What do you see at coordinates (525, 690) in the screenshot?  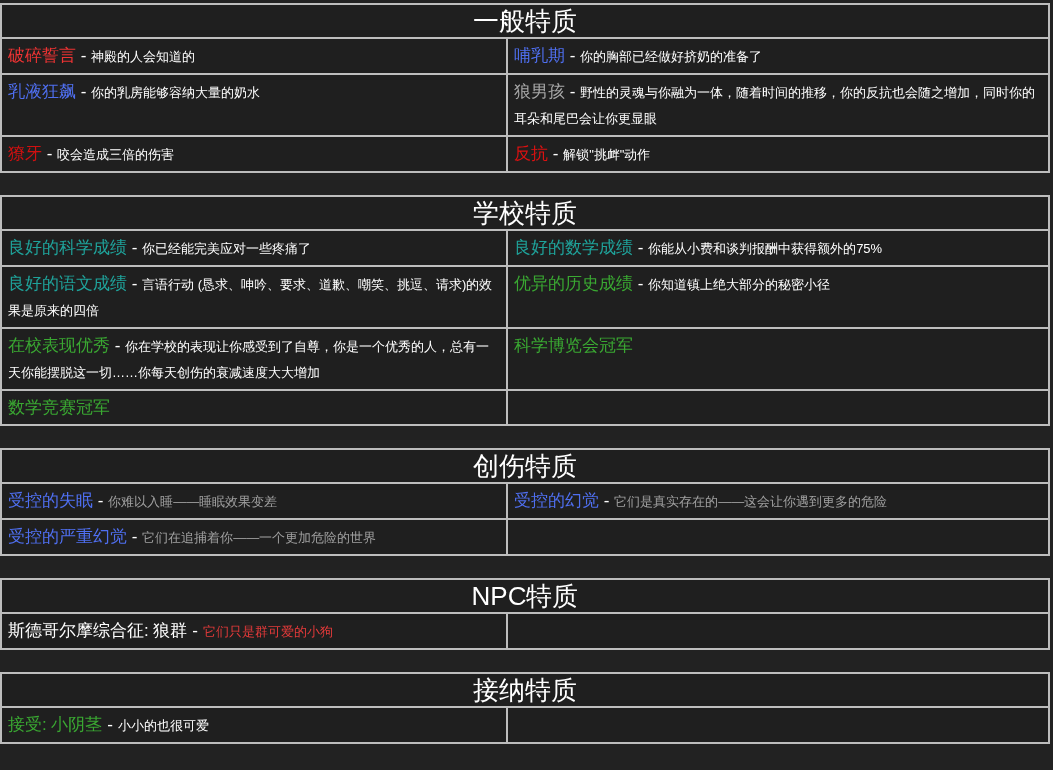 I see `section-title: 接纳特质` at bounding box center [525, 690].